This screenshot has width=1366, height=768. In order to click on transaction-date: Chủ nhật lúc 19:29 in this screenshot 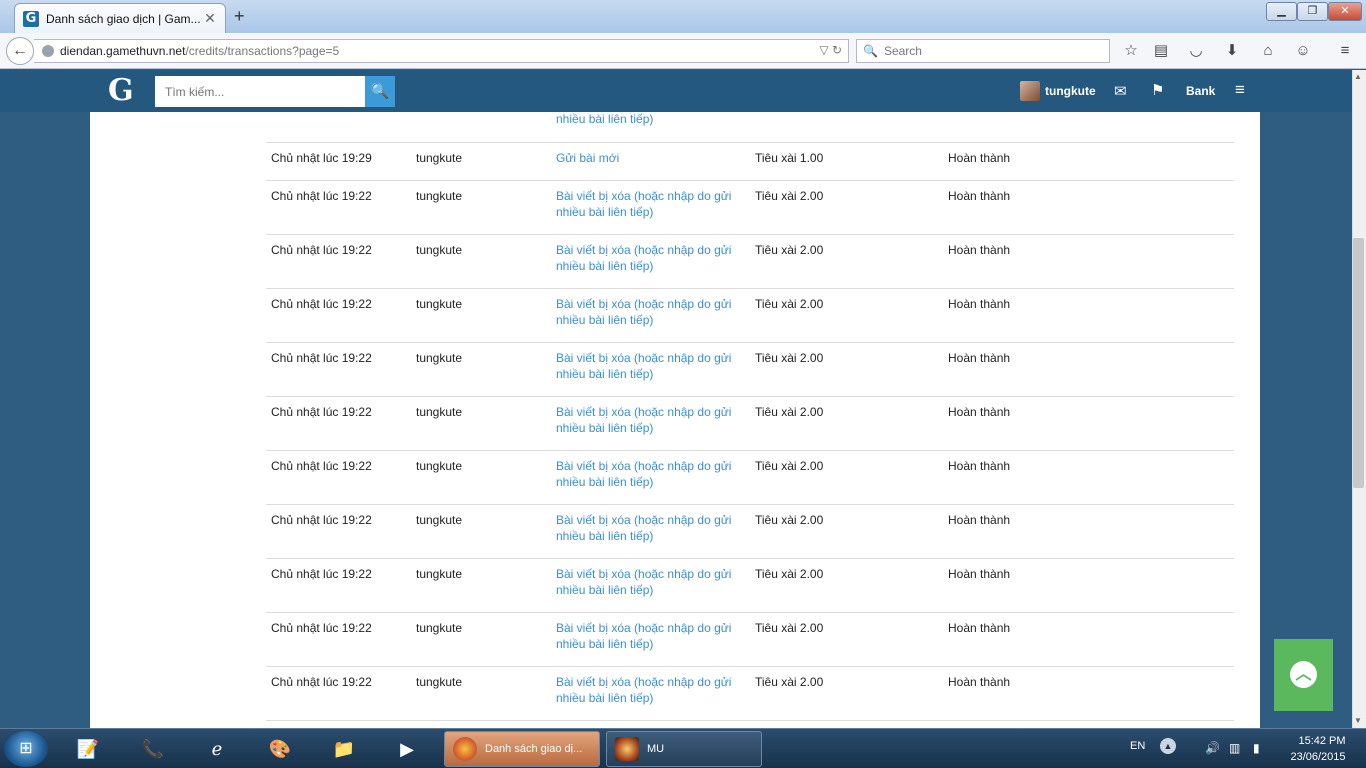, I will do `click(338, 161)`.